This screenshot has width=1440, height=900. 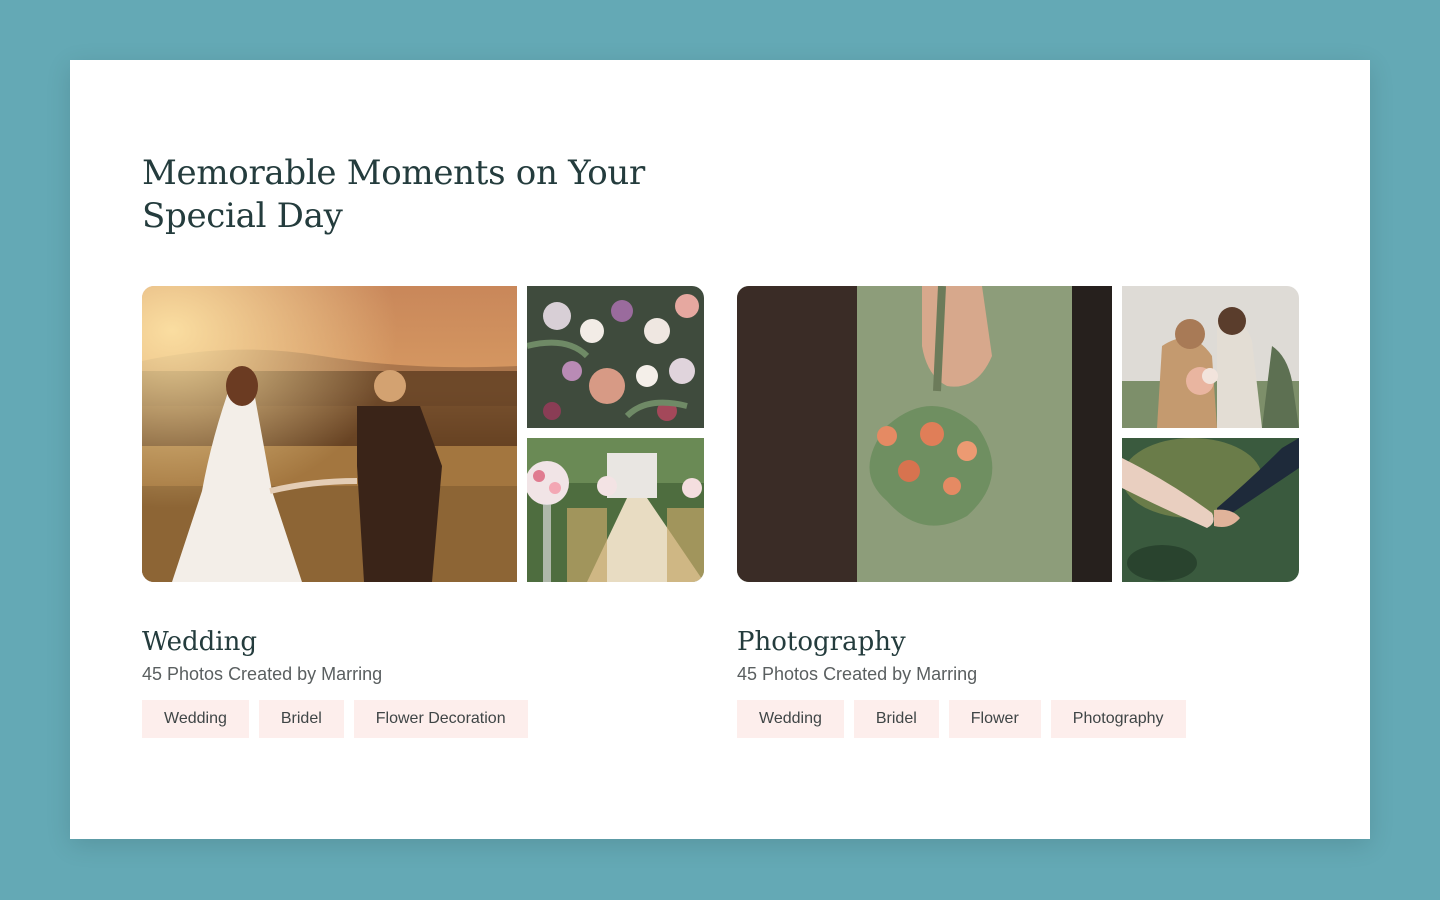 I want to click on couple-embrace-photo, so click(x=1210, y=357).